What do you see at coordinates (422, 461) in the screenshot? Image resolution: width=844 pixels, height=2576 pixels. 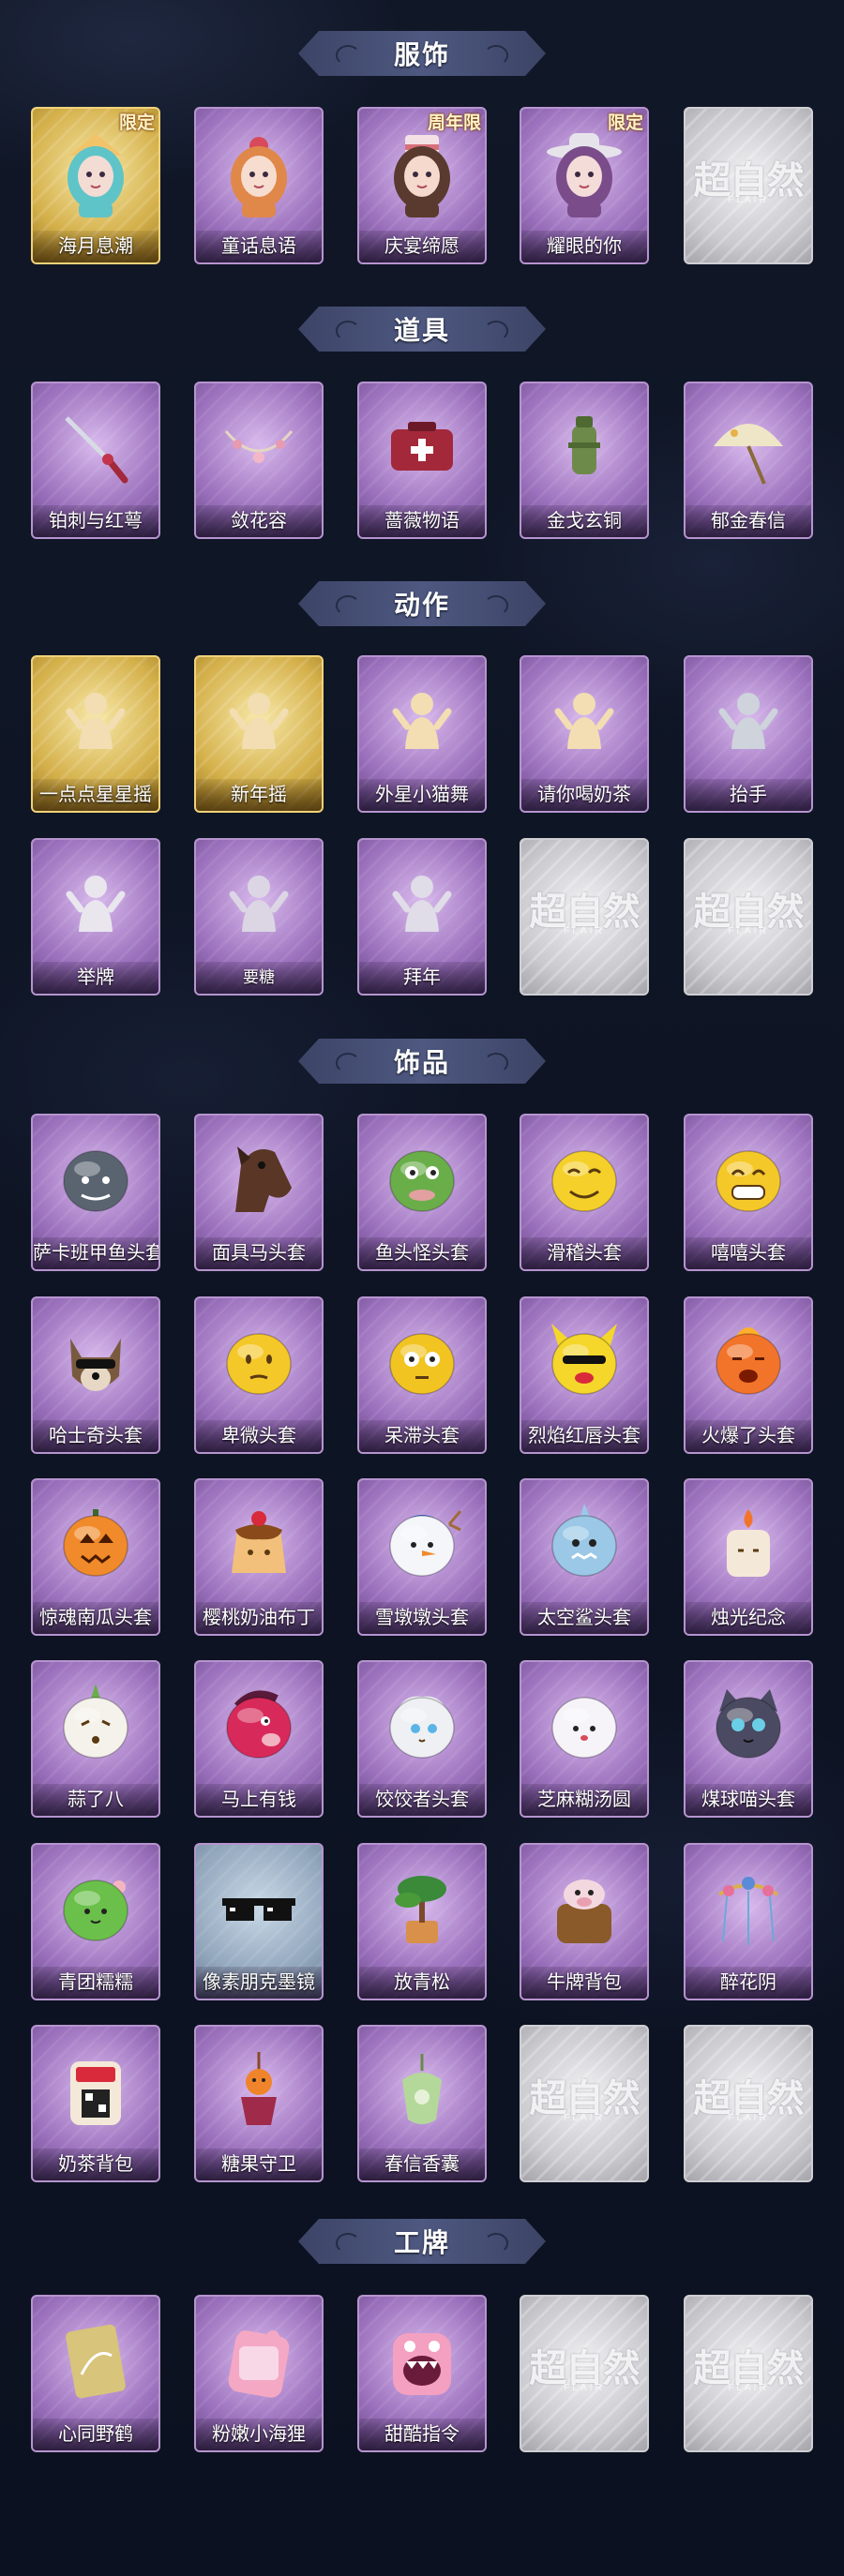 I see `item-card: 蔷薇物语` at bounding box center [422, 461].